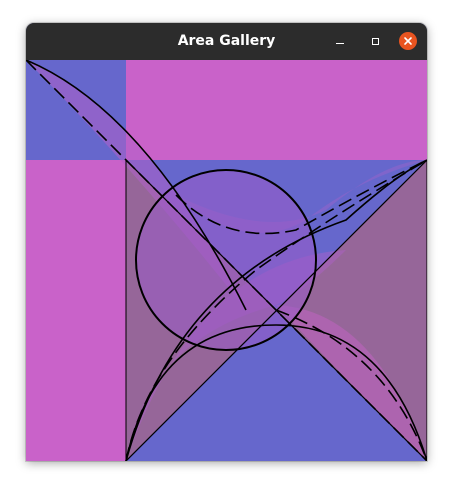 The height and width of the screenshot is (489, 452). I want to click on maximize-button, so click(375, 41).